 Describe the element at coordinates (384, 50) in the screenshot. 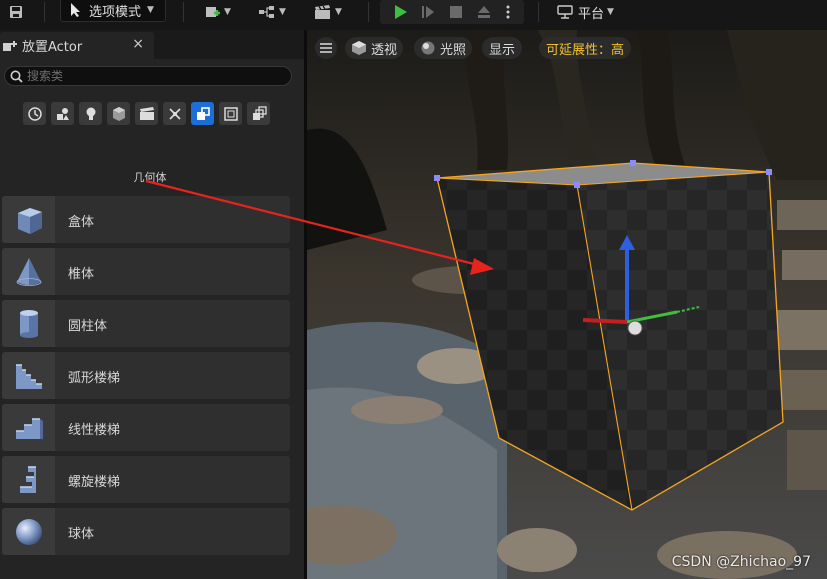

I see `perspective-label: 透视` at that location.